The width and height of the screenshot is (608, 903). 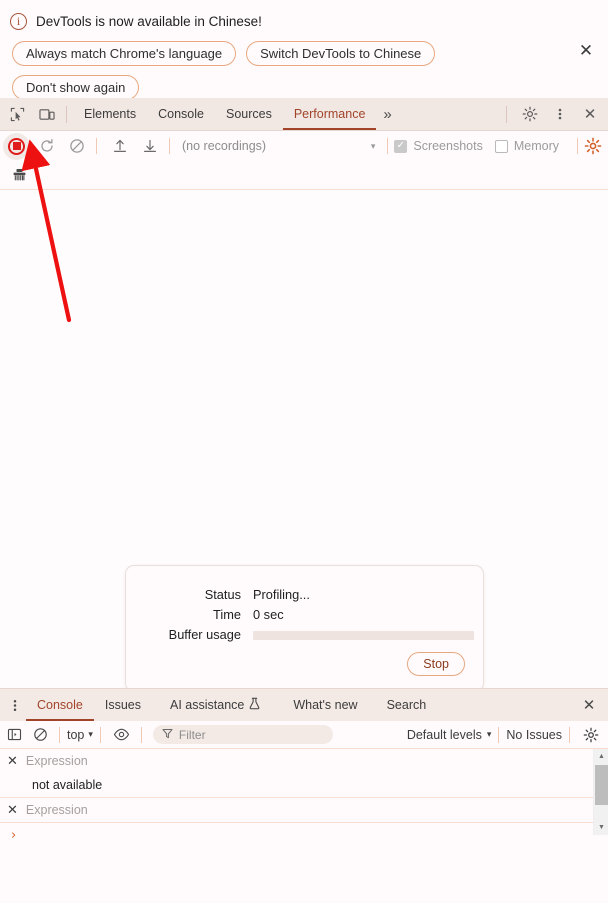 I want to click on console-prompt: ›, so click(x=304, y=835).